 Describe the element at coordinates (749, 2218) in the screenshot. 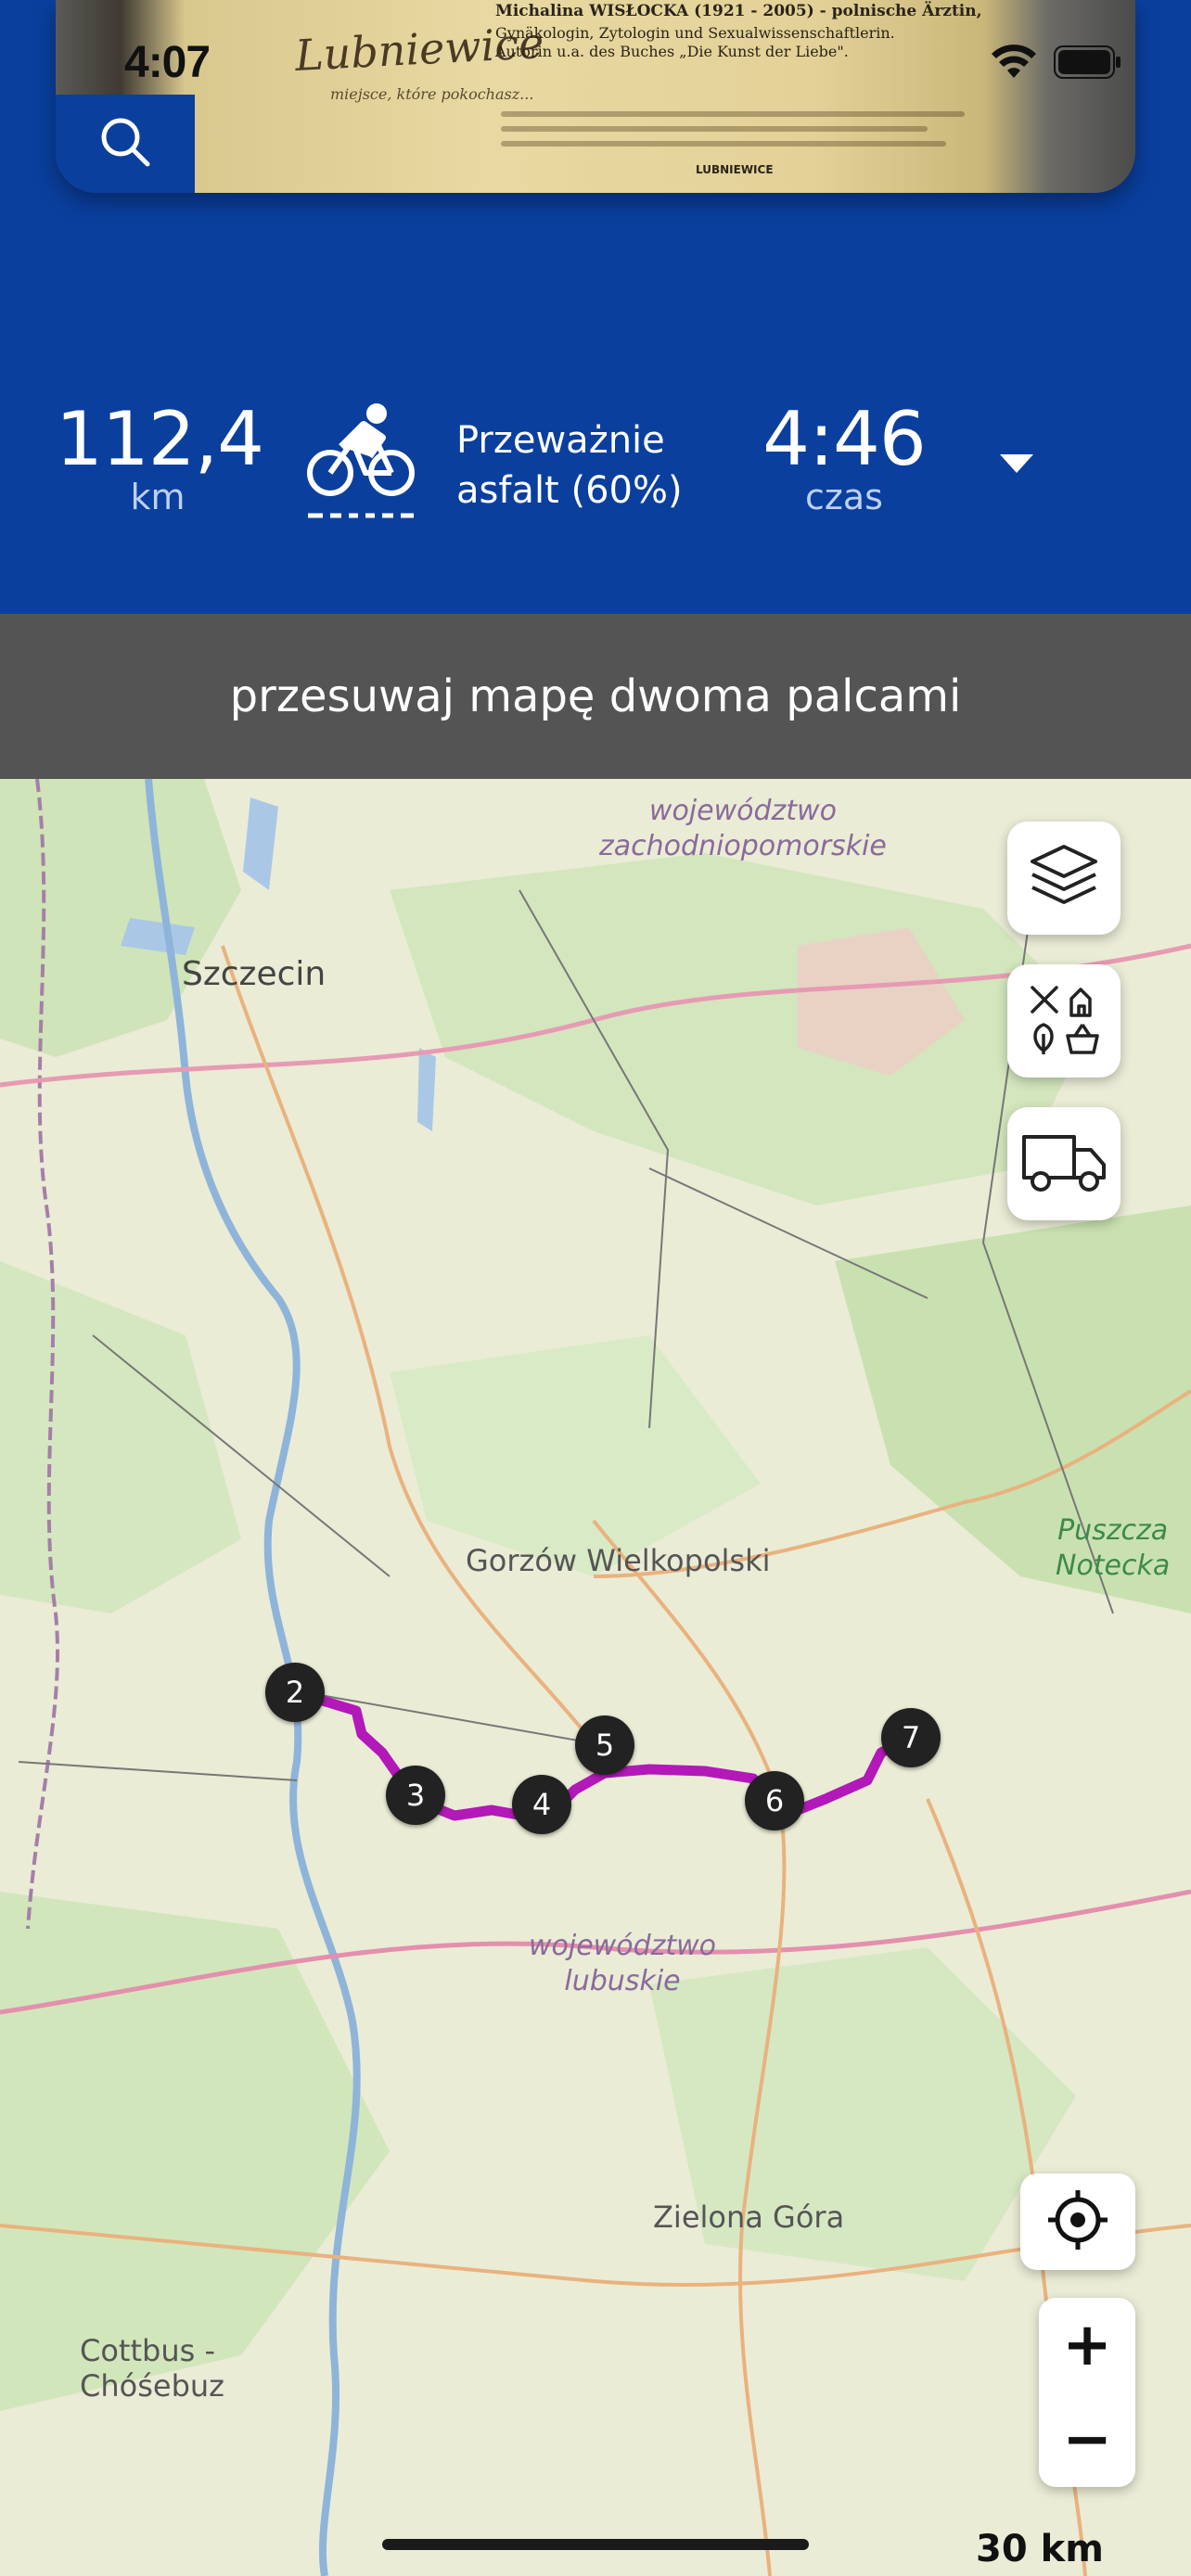

I see `map-label-zielona-gora: Zielona Góra` at that location.